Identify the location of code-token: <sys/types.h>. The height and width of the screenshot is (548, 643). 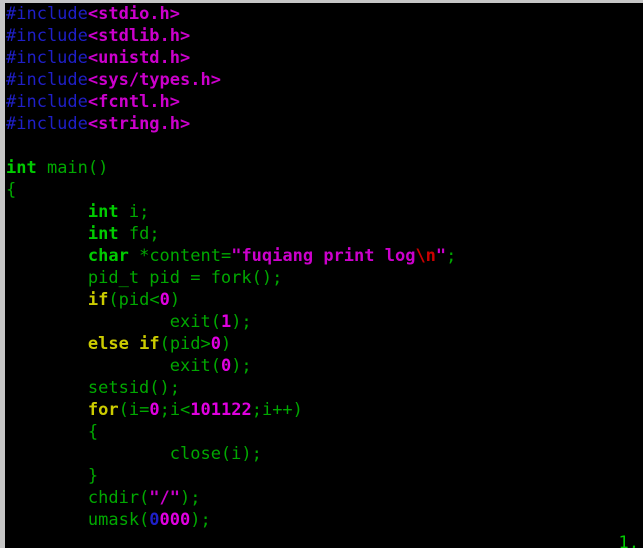
(154, 80).